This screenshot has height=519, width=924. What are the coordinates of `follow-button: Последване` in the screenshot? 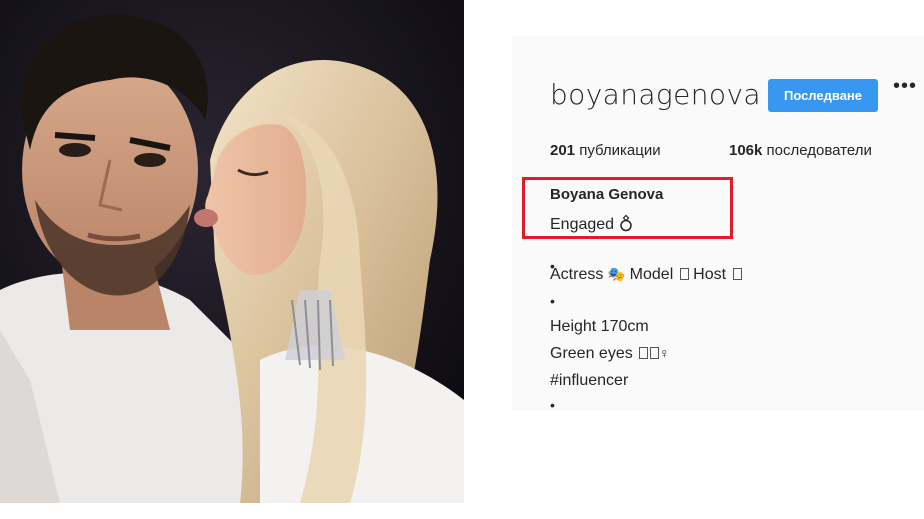 It's located at (823, 95).